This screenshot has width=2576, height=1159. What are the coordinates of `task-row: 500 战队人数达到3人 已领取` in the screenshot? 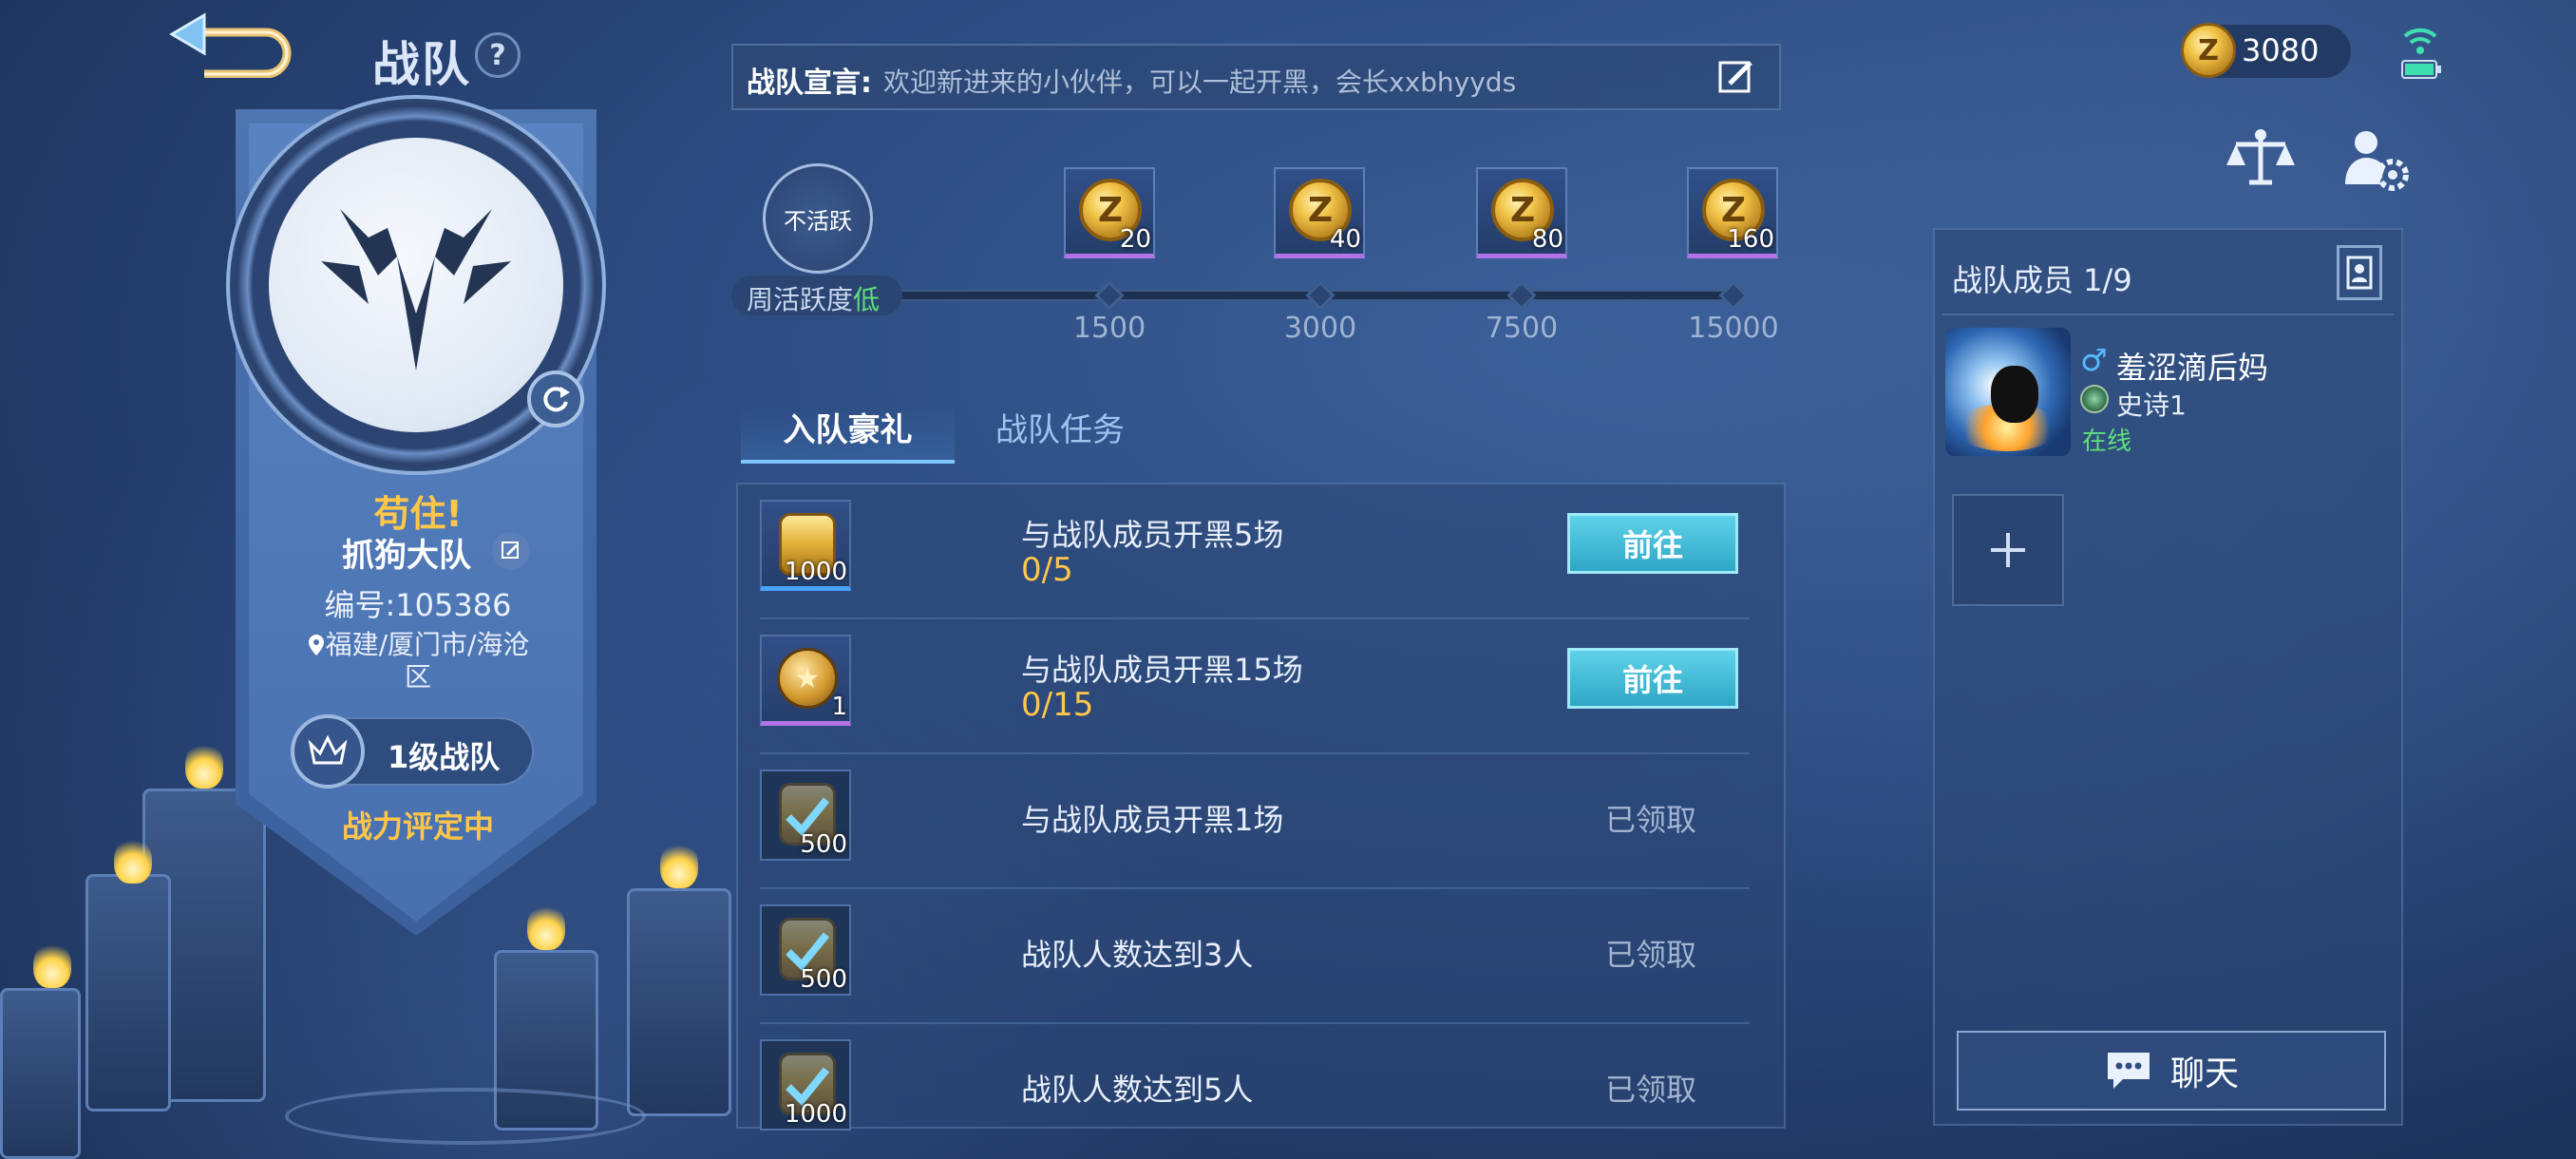 It's located at (1255, 956).